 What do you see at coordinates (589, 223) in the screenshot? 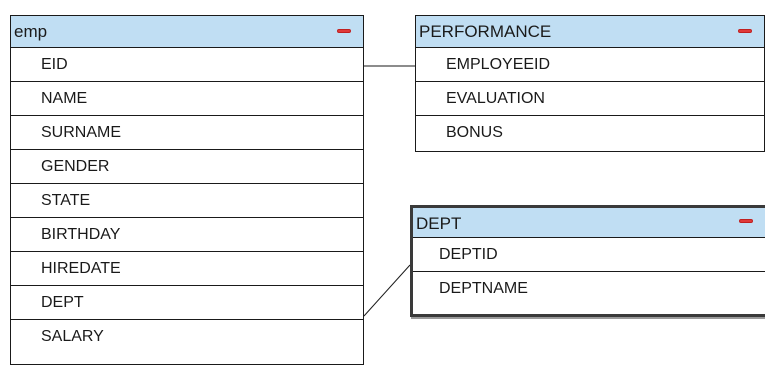
I see `table-header-dept: DEPT` at bounding box center [589, 223].